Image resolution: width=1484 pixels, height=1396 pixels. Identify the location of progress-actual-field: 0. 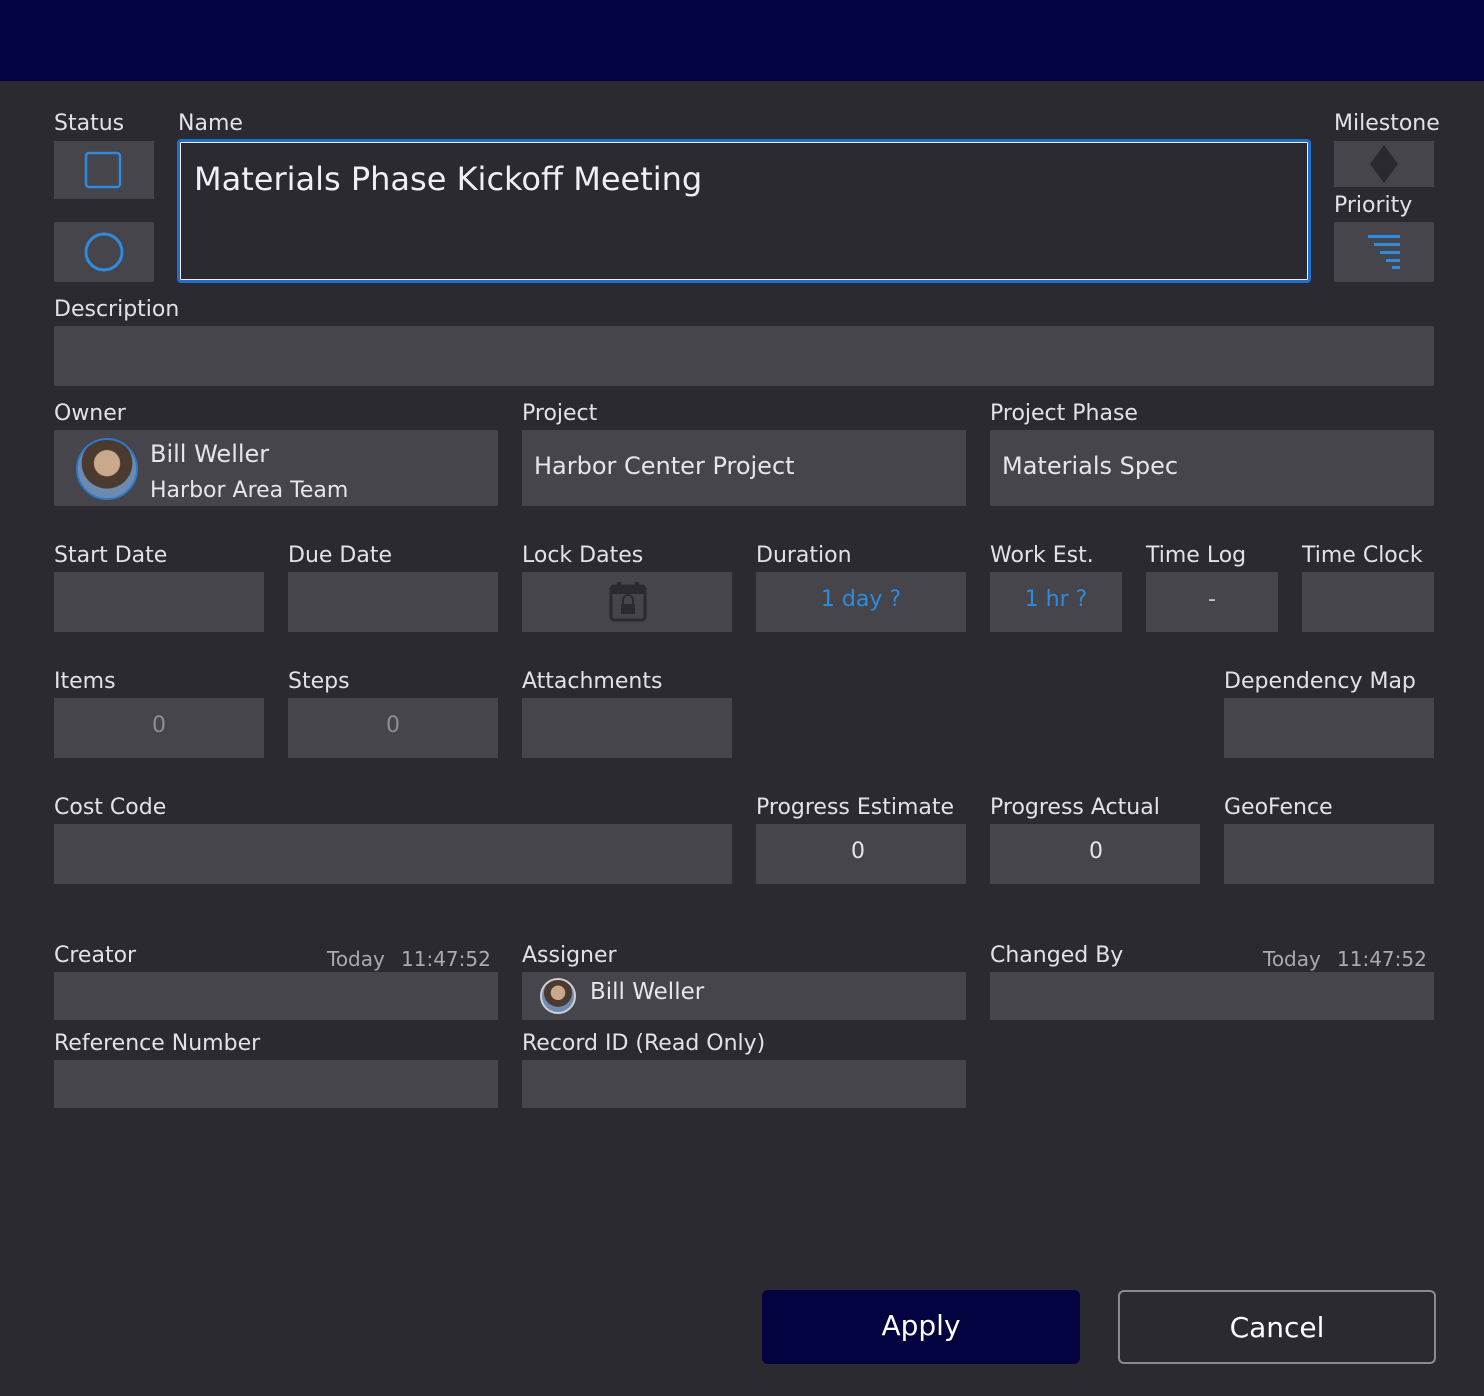
(1095, 854).